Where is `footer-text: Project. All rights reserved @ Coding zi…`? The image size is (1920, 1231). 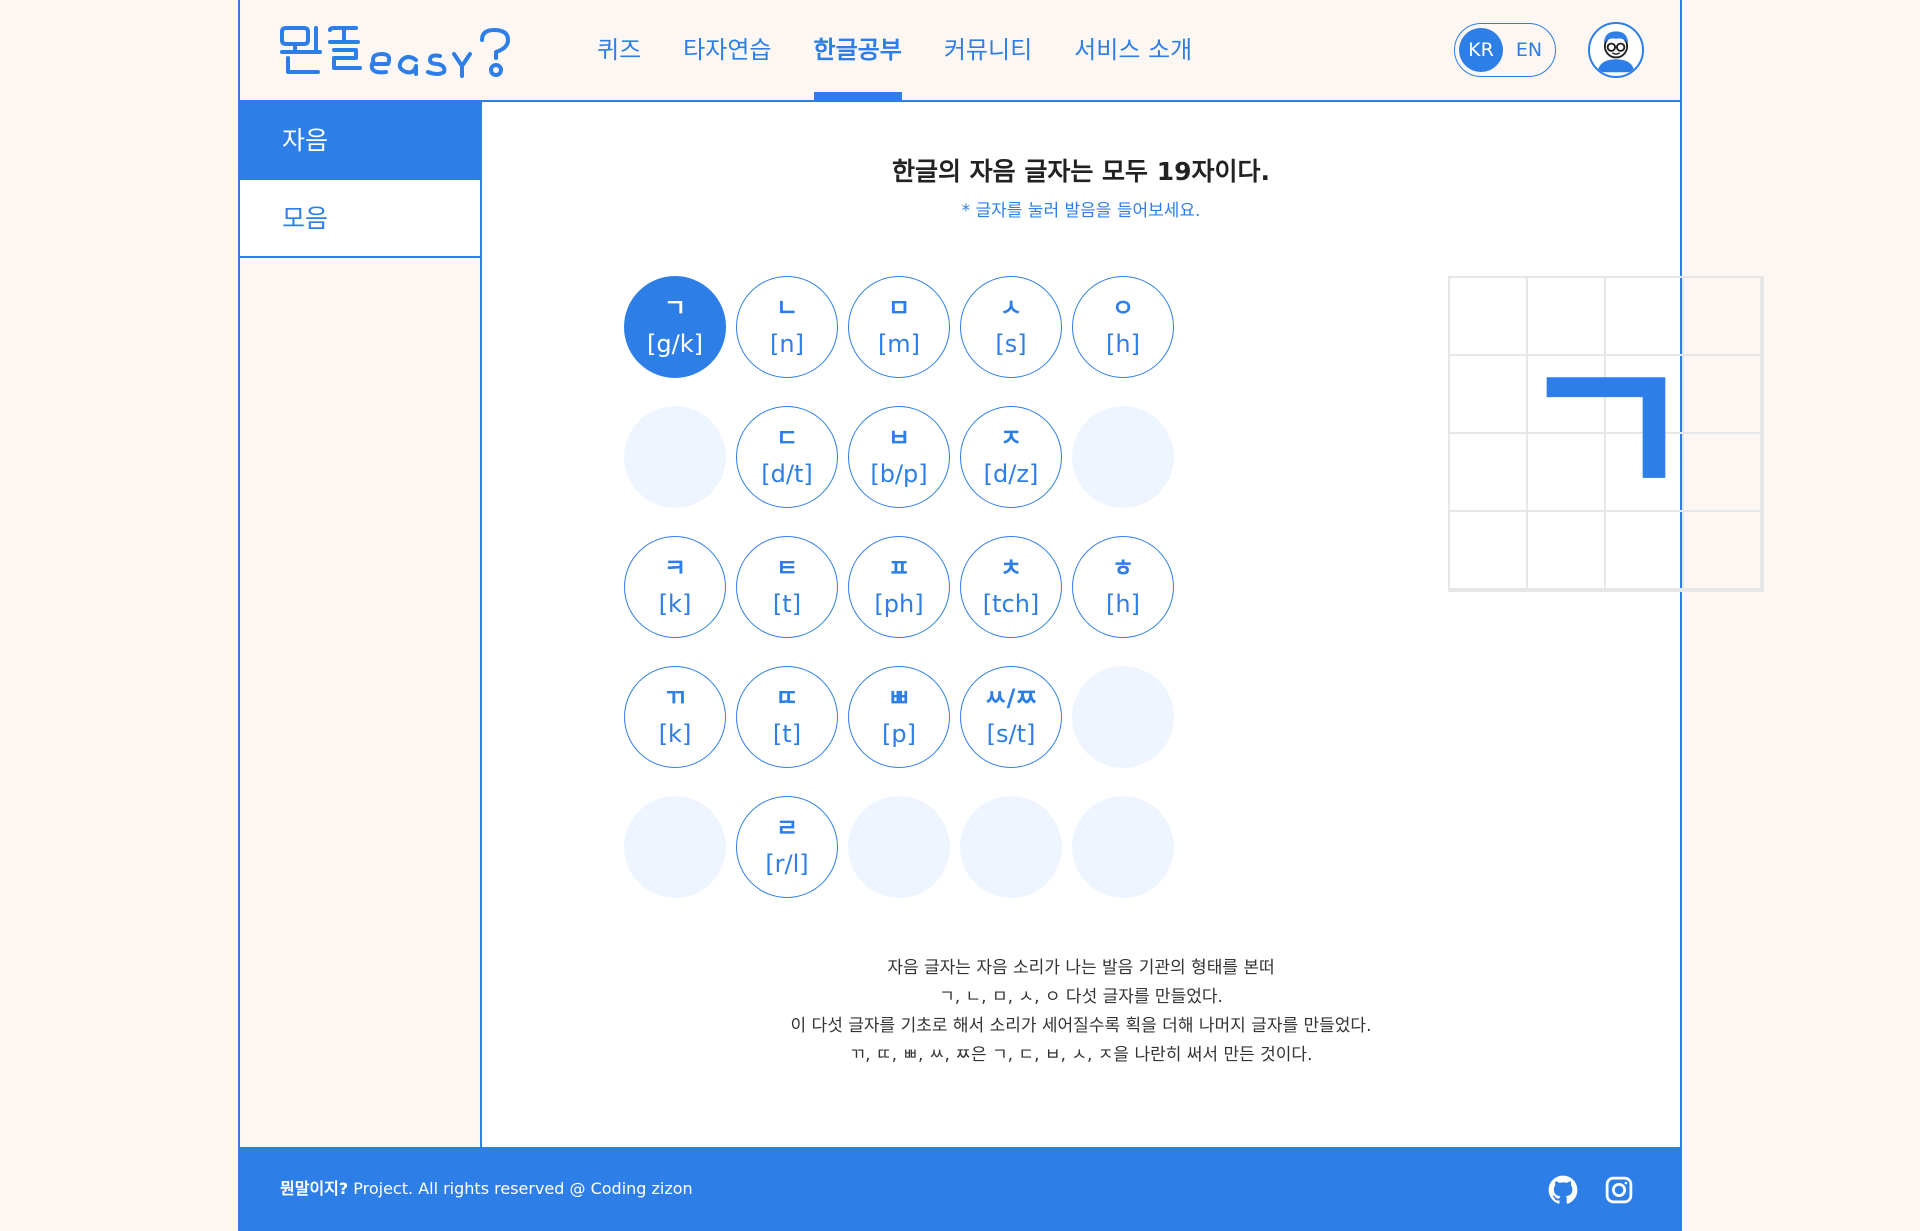
footer-text: Project. All rights reserved @ Coding zi… is located at coordinates (520, 1188).